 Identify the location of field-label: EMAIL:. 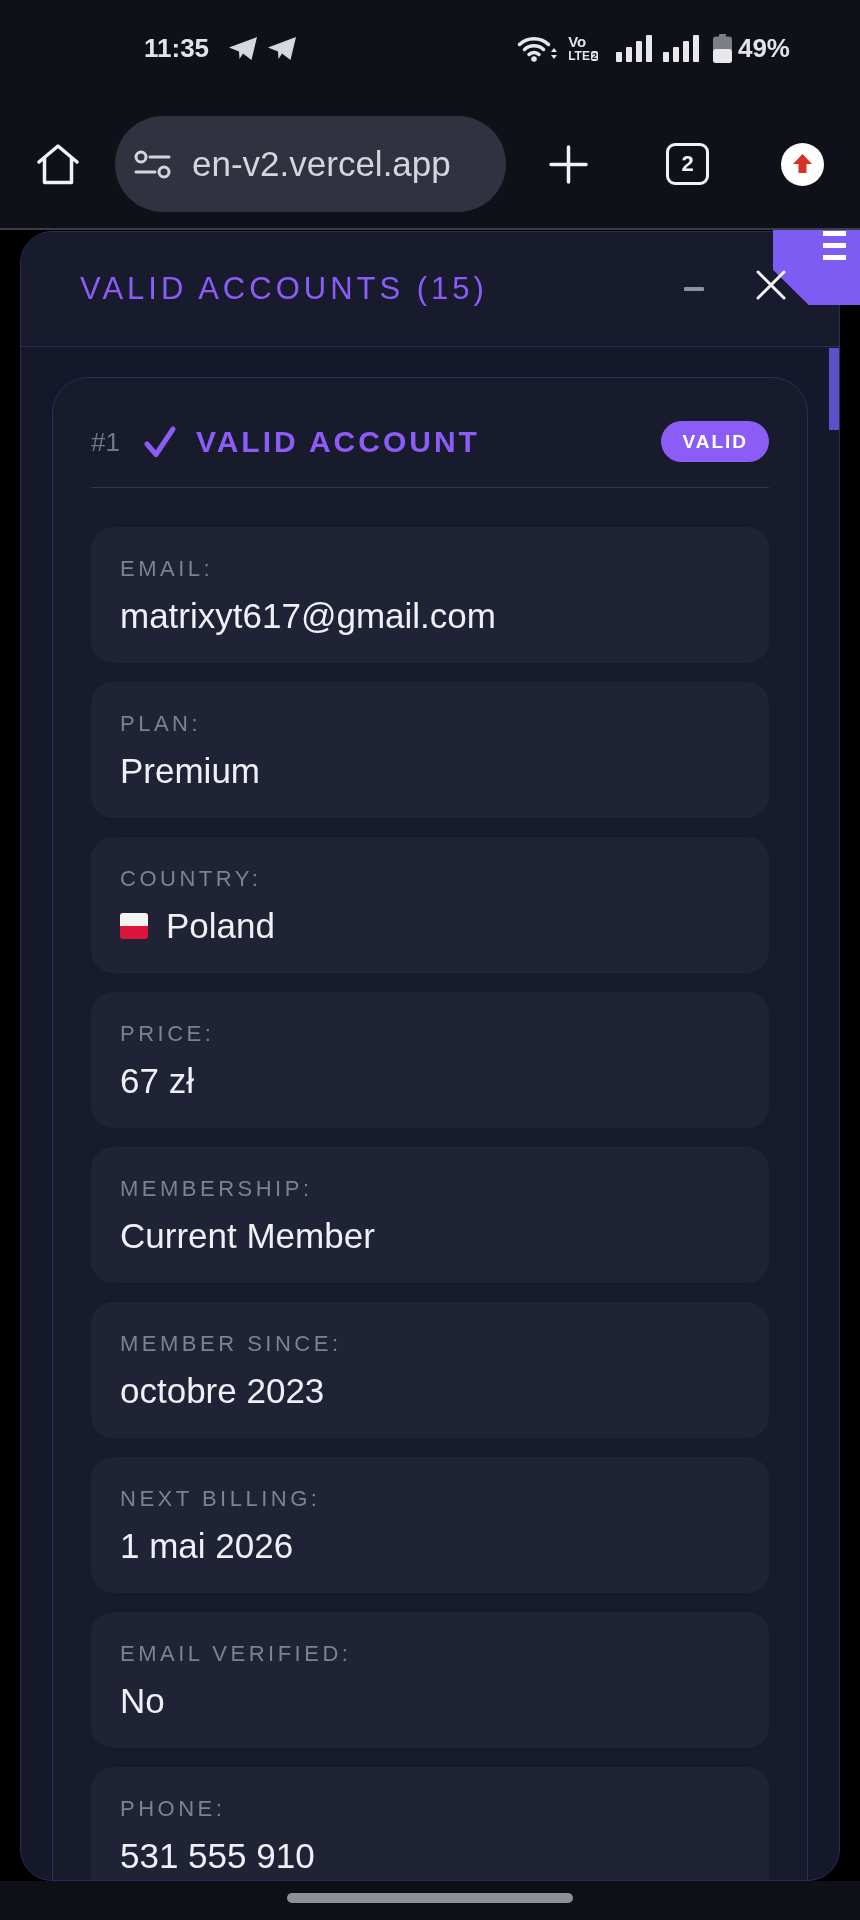
(167, 569).